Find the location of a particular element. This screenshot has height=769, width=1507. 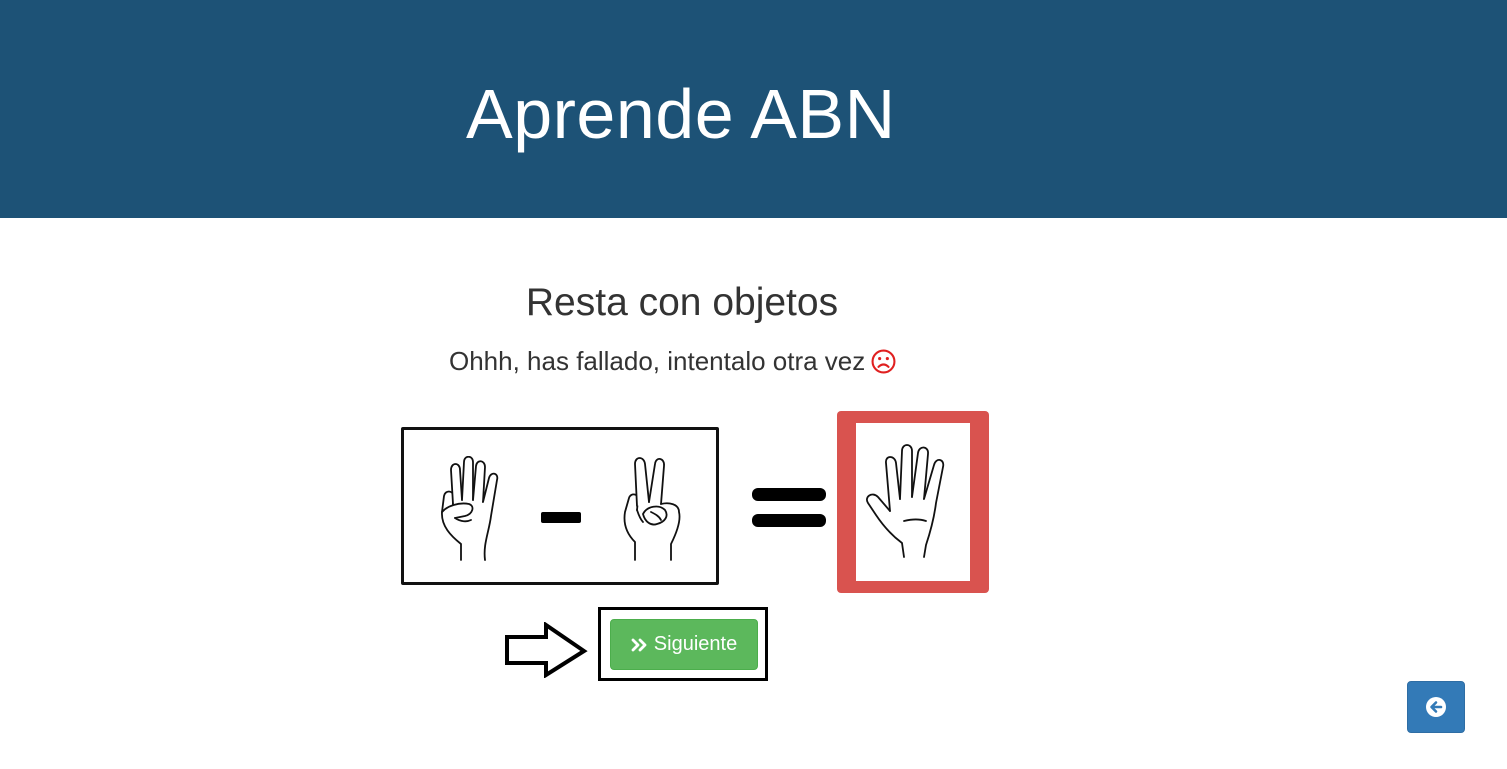

equals-bar-bottom is located at coordinates (789, 520).